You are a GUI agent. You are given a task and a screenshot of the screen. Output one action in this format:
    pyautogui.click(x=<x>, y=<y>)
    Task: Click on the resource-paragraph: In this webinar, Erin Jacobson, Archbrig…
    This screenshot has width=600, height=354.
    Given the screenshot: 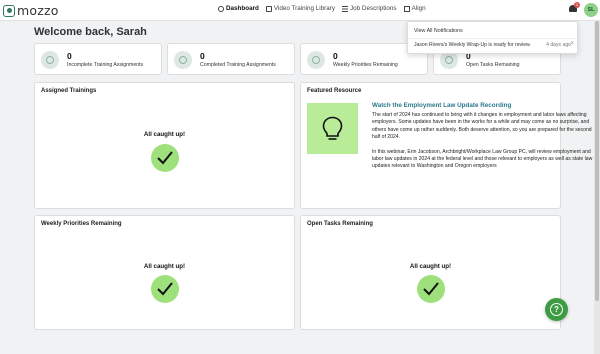 What is the action you would take?
    pyautogui.click(x=482, y=159)
    